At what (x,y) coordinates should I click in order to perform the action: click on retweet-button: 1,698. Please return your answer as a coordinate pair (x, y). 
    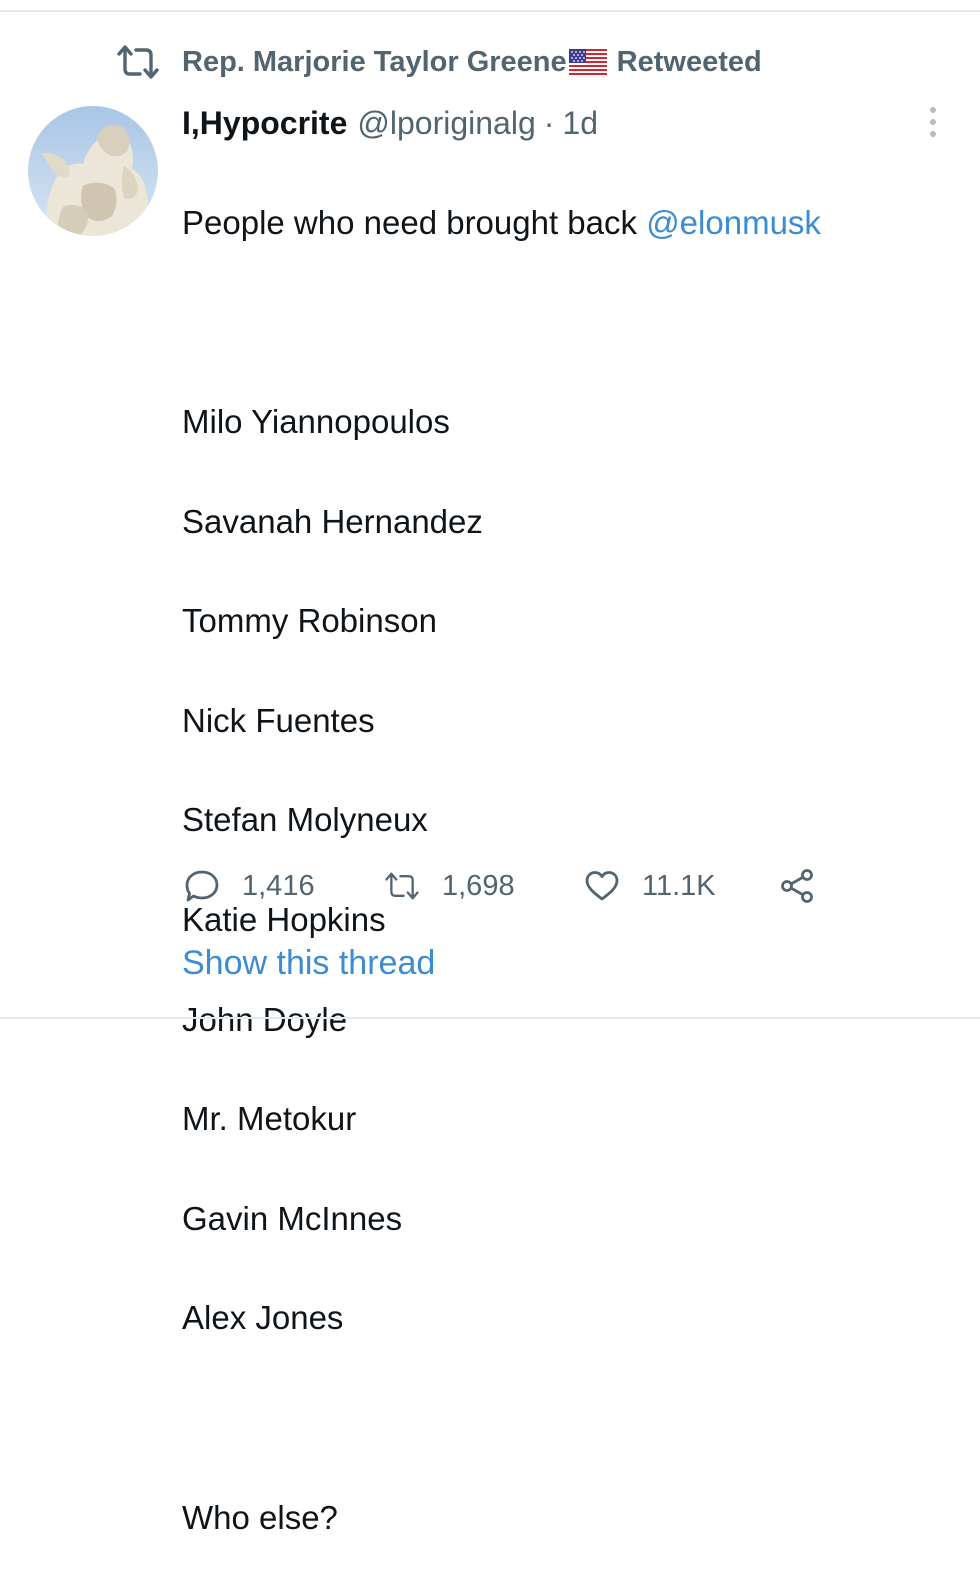
    Looking at the image, I should click on (484, 886).